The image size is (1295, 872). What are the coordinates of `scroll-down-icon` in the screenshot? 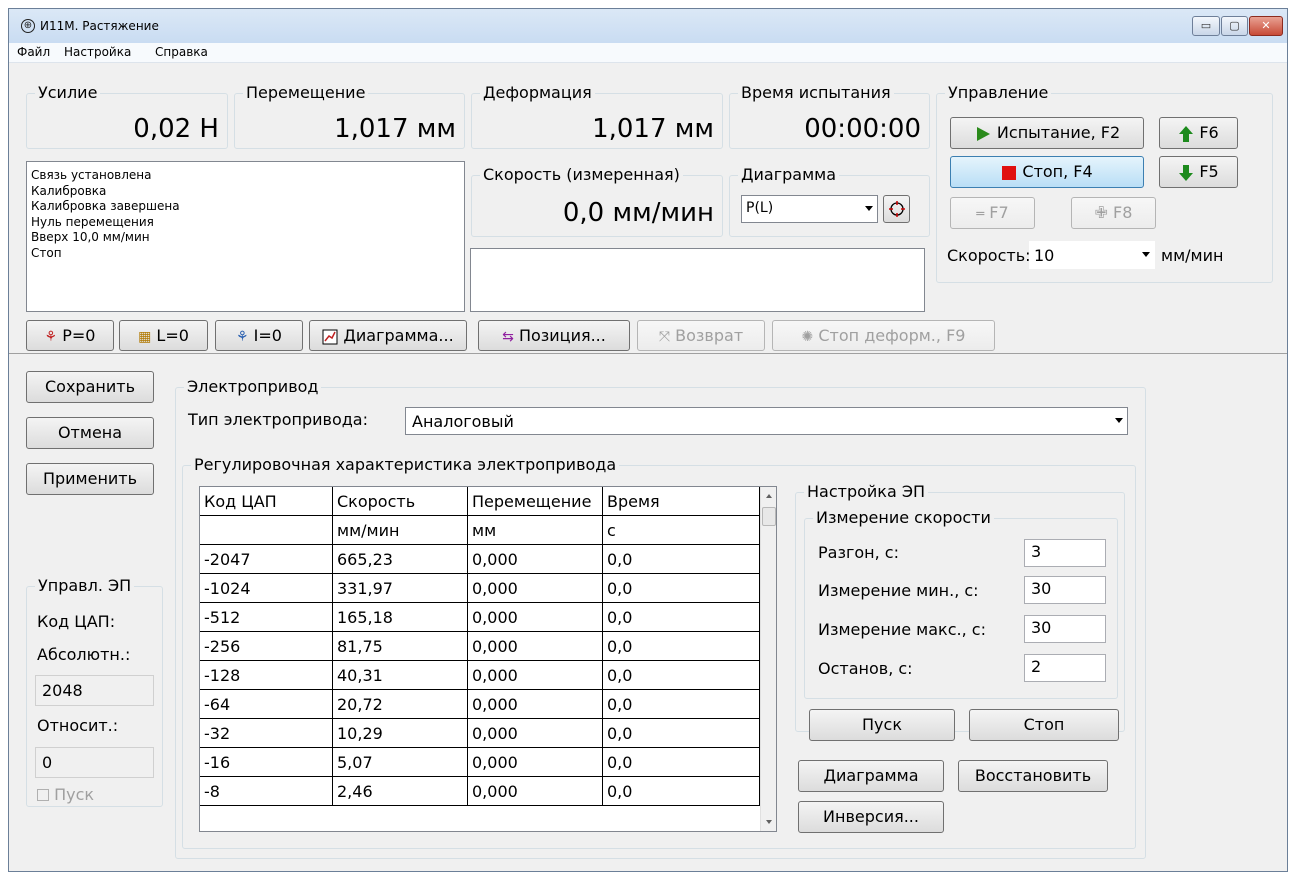 It's located at (769, 822).